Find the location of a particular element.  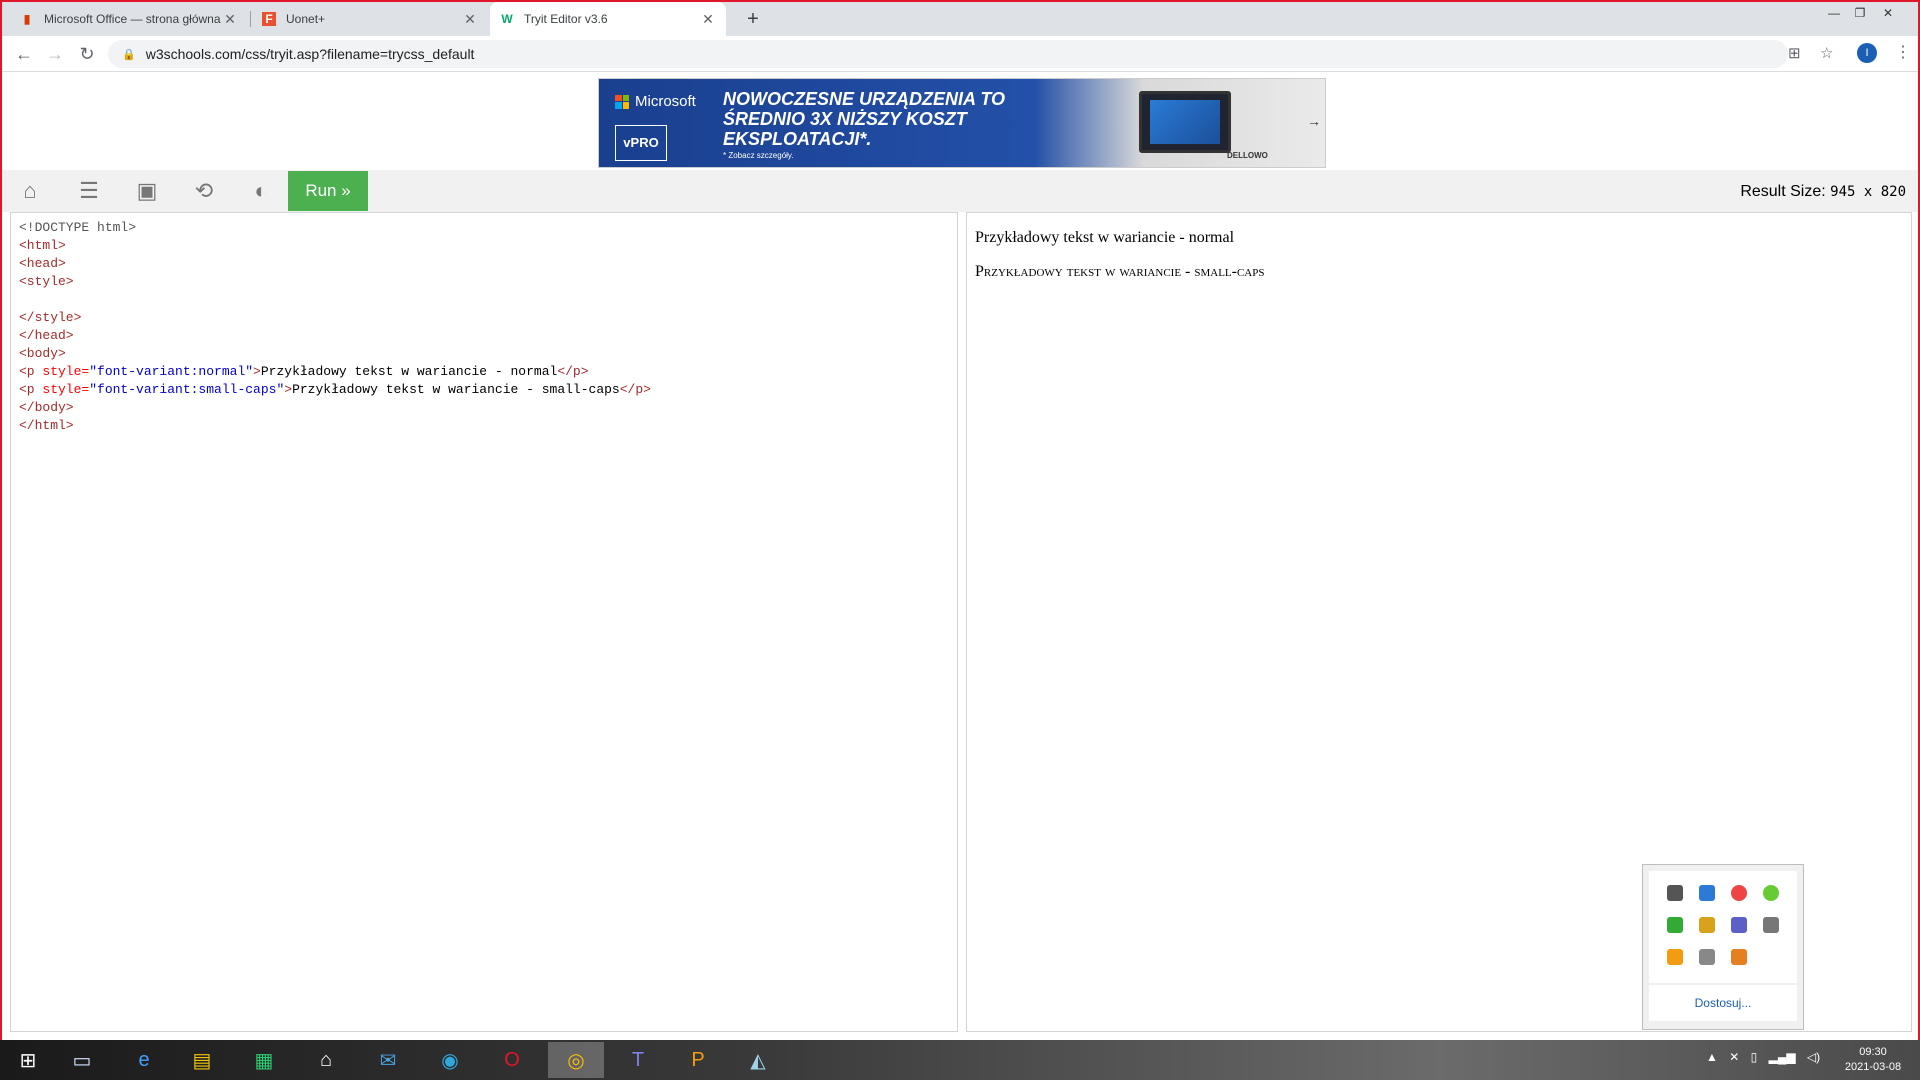

start-button: ⊞ is located at coordinates (28, 1060).